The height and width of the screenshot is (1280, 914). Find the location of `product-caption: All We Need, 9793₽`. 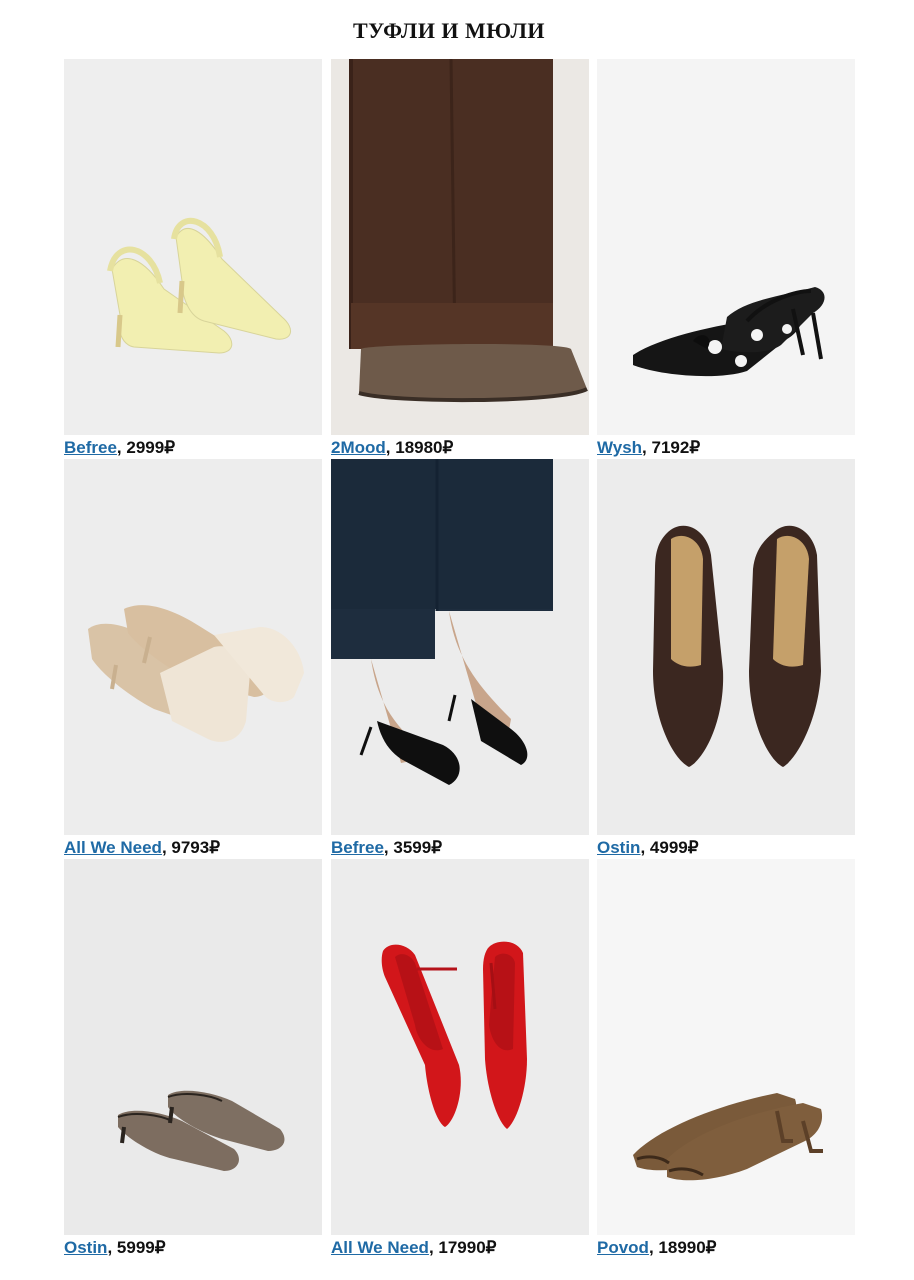

product-caption: All We Need, 9793₽ is located at coordinates (142, 847).